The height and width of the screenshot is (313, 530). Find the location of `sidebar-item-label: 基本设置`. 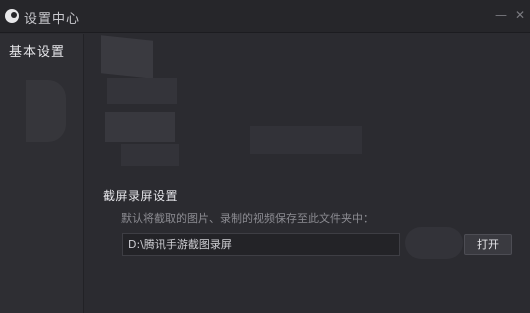

sidebar-item-label: 基本设置 is located at coordinates (37, 52).